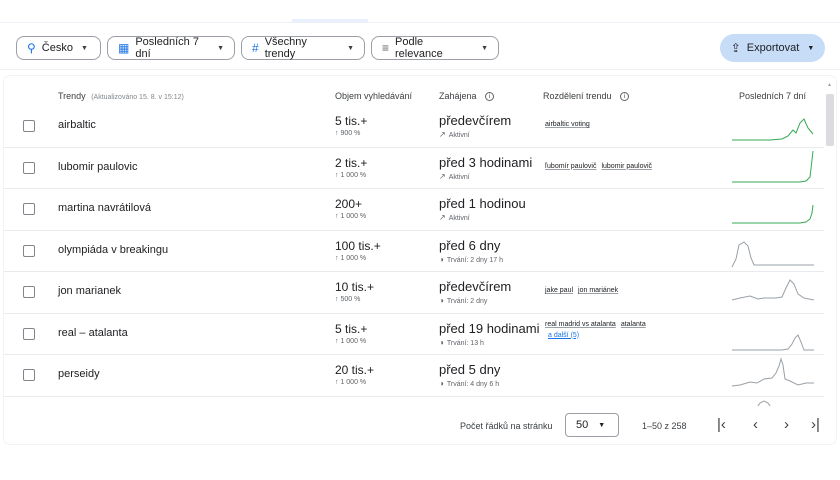  What do you see at coordinates (563, 335) in the screenshot?
I see `breakdown-more-link: a další (5)` at bounding box center [563, 335].